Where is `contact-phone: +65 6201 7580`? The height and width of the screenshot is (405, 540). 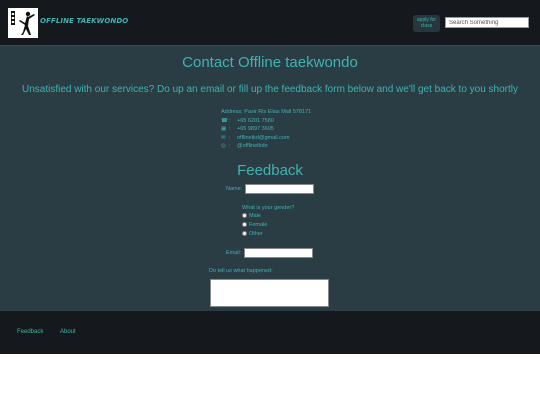
contact-phone: +65 6201 7580 is located at coordinates (255, 120).